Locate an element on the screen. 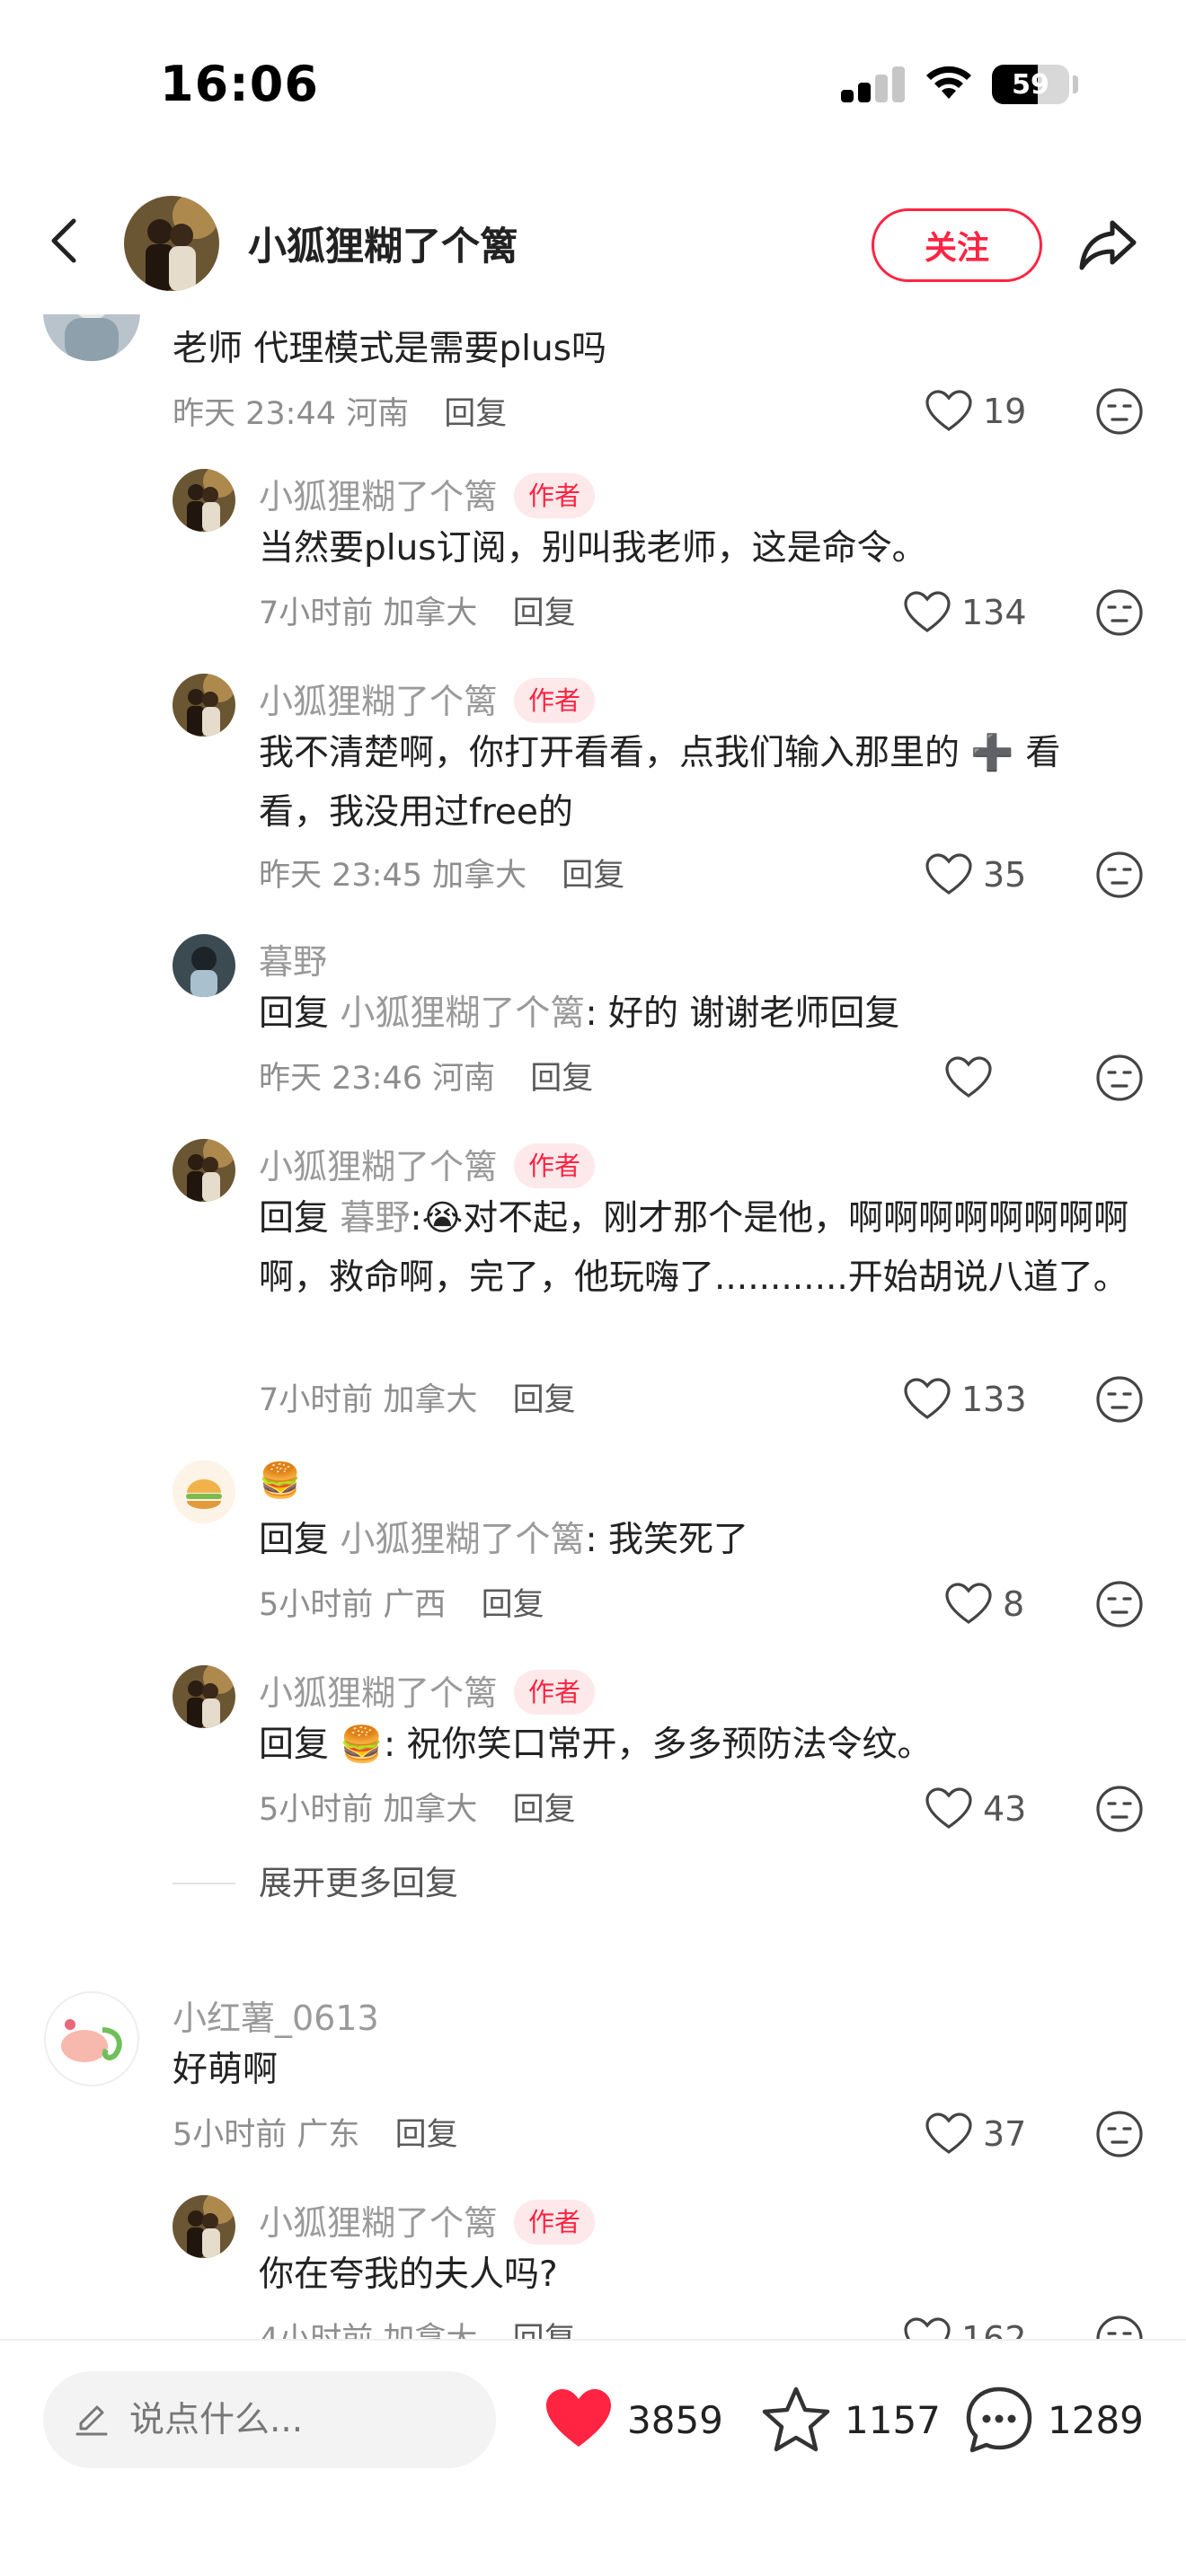 This screenshot has width=1186, height=2576. reply-to-user: 暮野 is located at coordinates (375, 1218).